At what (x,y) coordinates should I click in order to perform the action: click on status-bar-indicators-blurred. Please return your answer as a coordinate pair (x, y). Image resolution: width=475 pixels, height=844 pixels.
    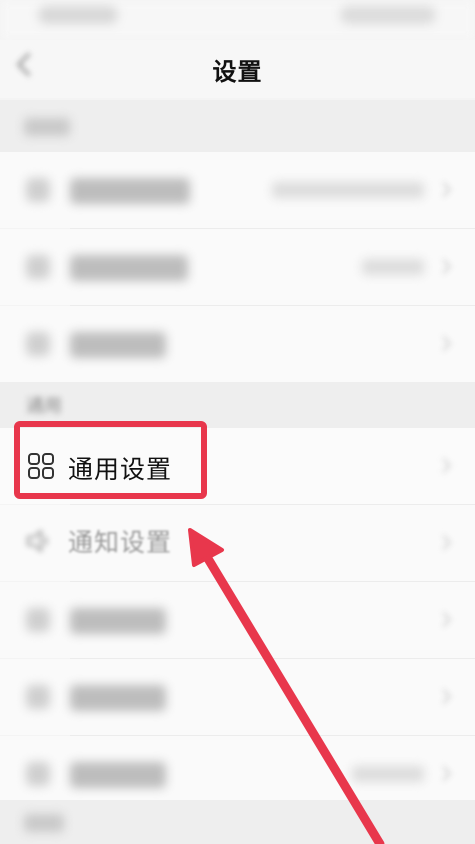
    Looking at the image, I should click on (388, 15).